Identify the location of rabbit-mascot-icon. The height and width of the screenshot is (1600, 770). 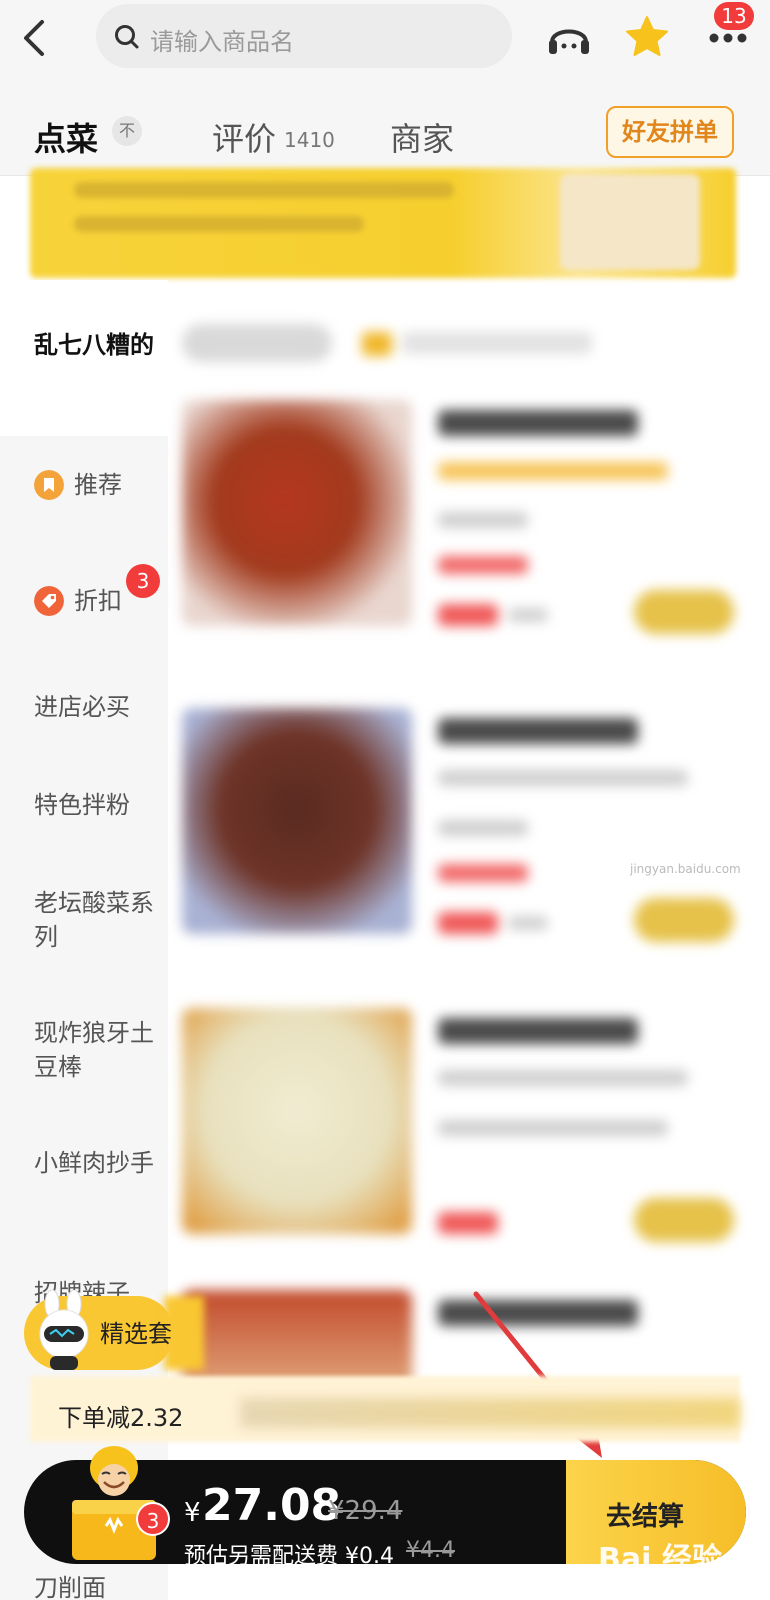
(64, 1330).